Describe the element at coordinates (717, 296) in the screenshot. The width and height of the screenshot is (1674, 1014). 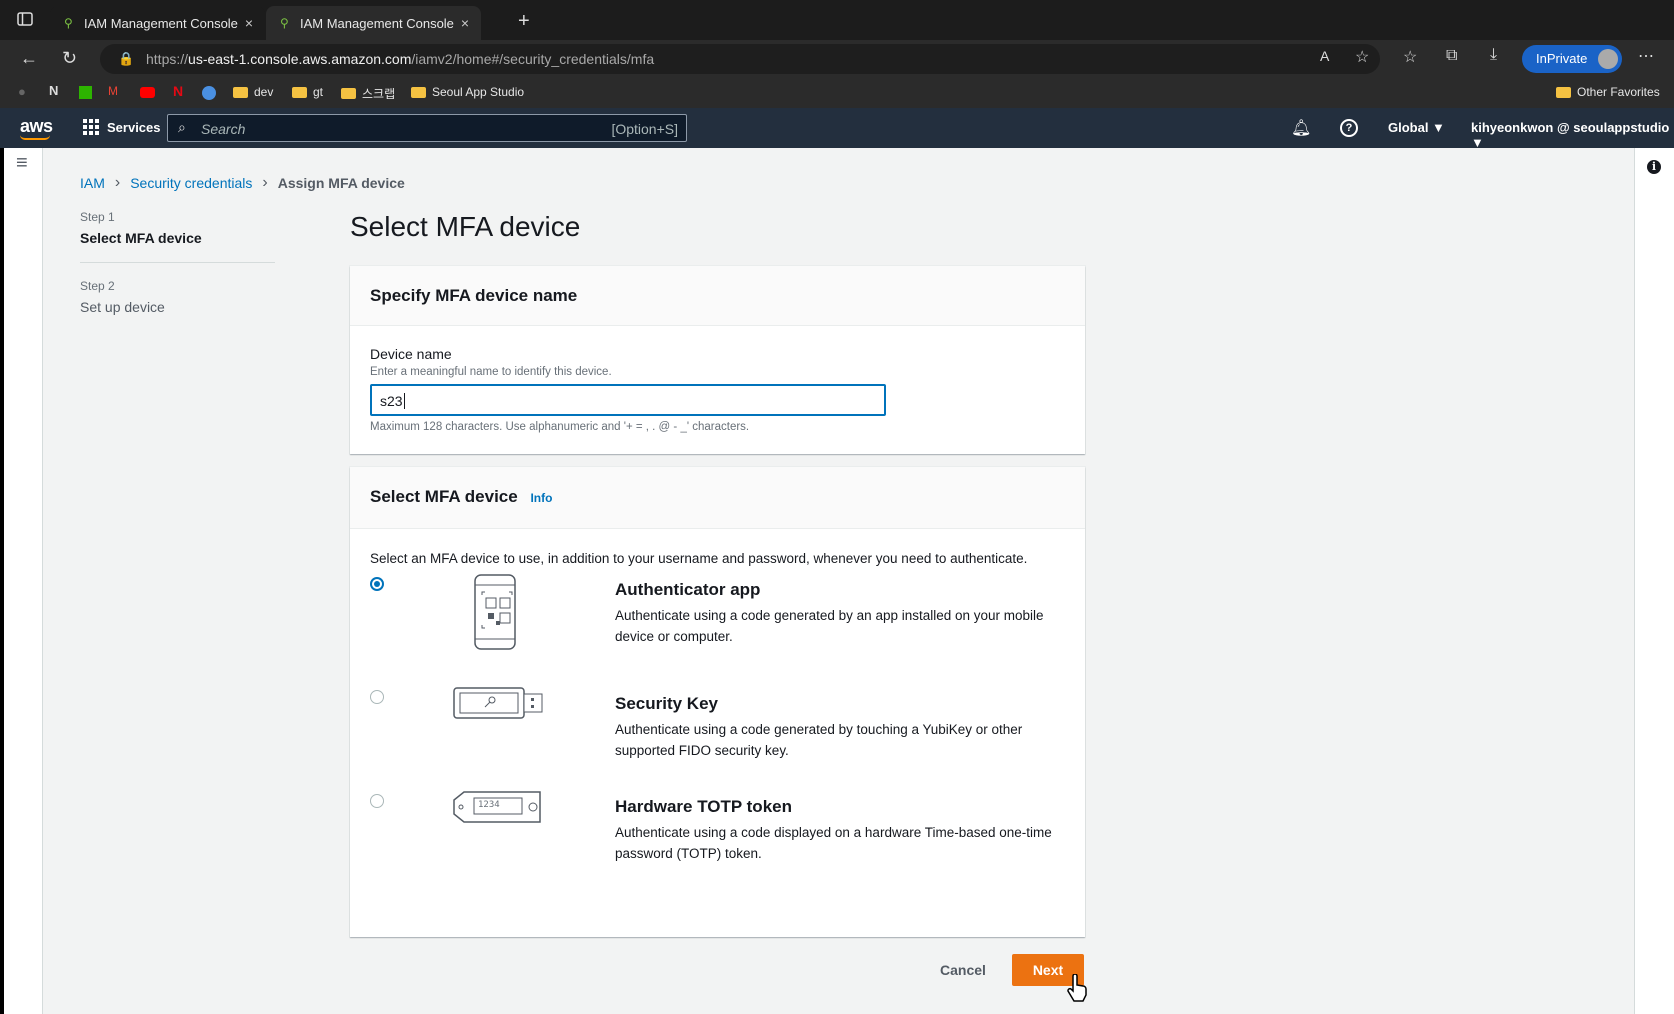
I see `panel-header: Specify MFA device name` at that location.